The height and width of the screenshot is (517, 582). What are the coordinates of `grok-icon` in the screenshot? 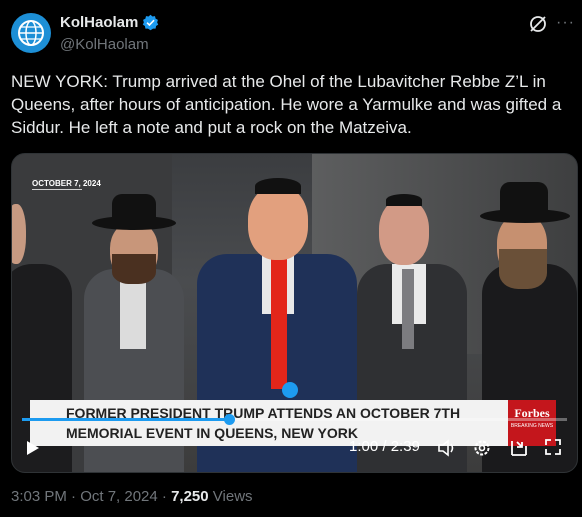 It's located at (538, 24).